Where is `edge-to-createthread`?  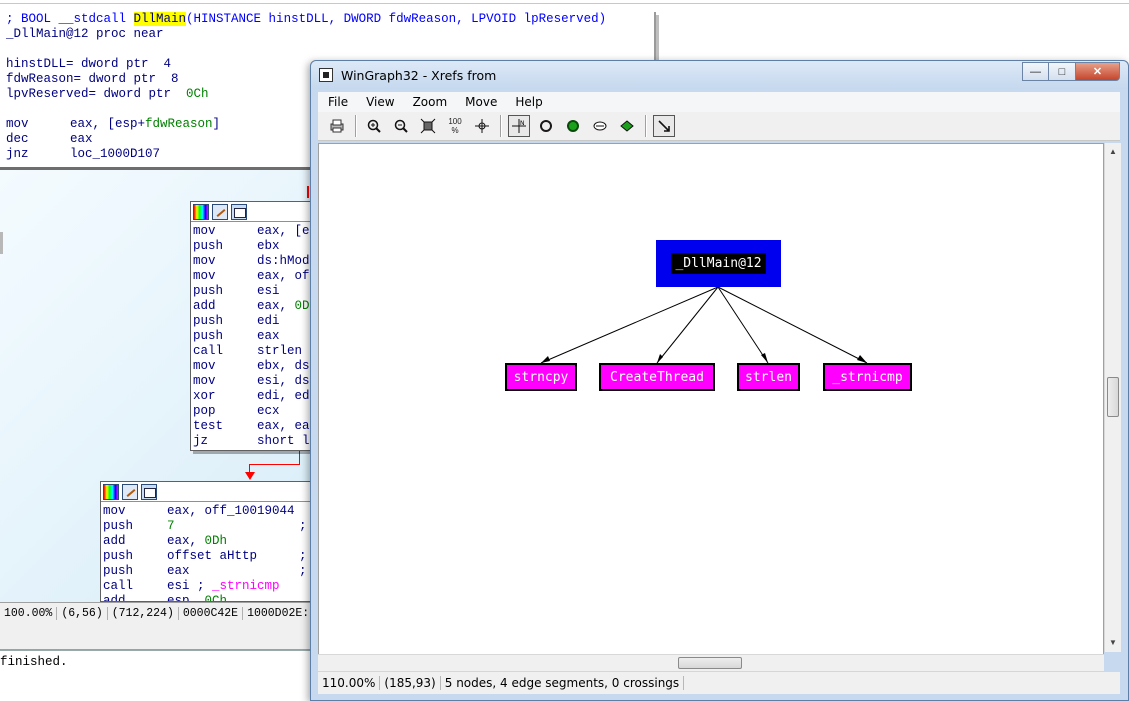 edge-to-createthread is located at coordinates (687, 325).